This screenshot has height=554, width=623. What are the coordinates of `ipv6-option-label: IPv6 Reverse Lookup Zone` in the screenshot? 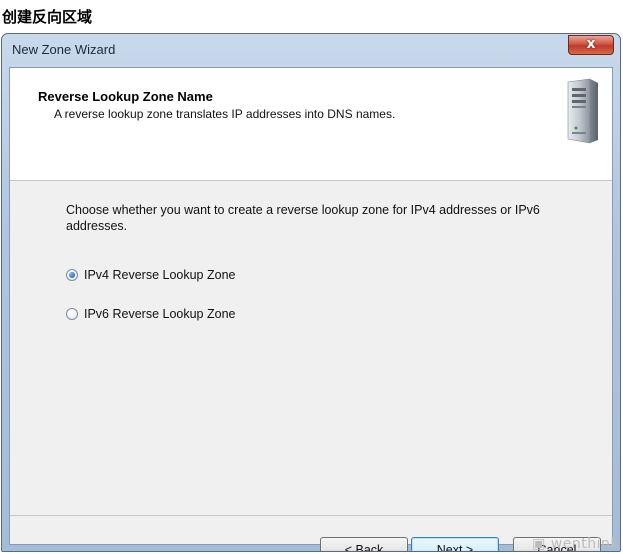 It's located at (160, 314).